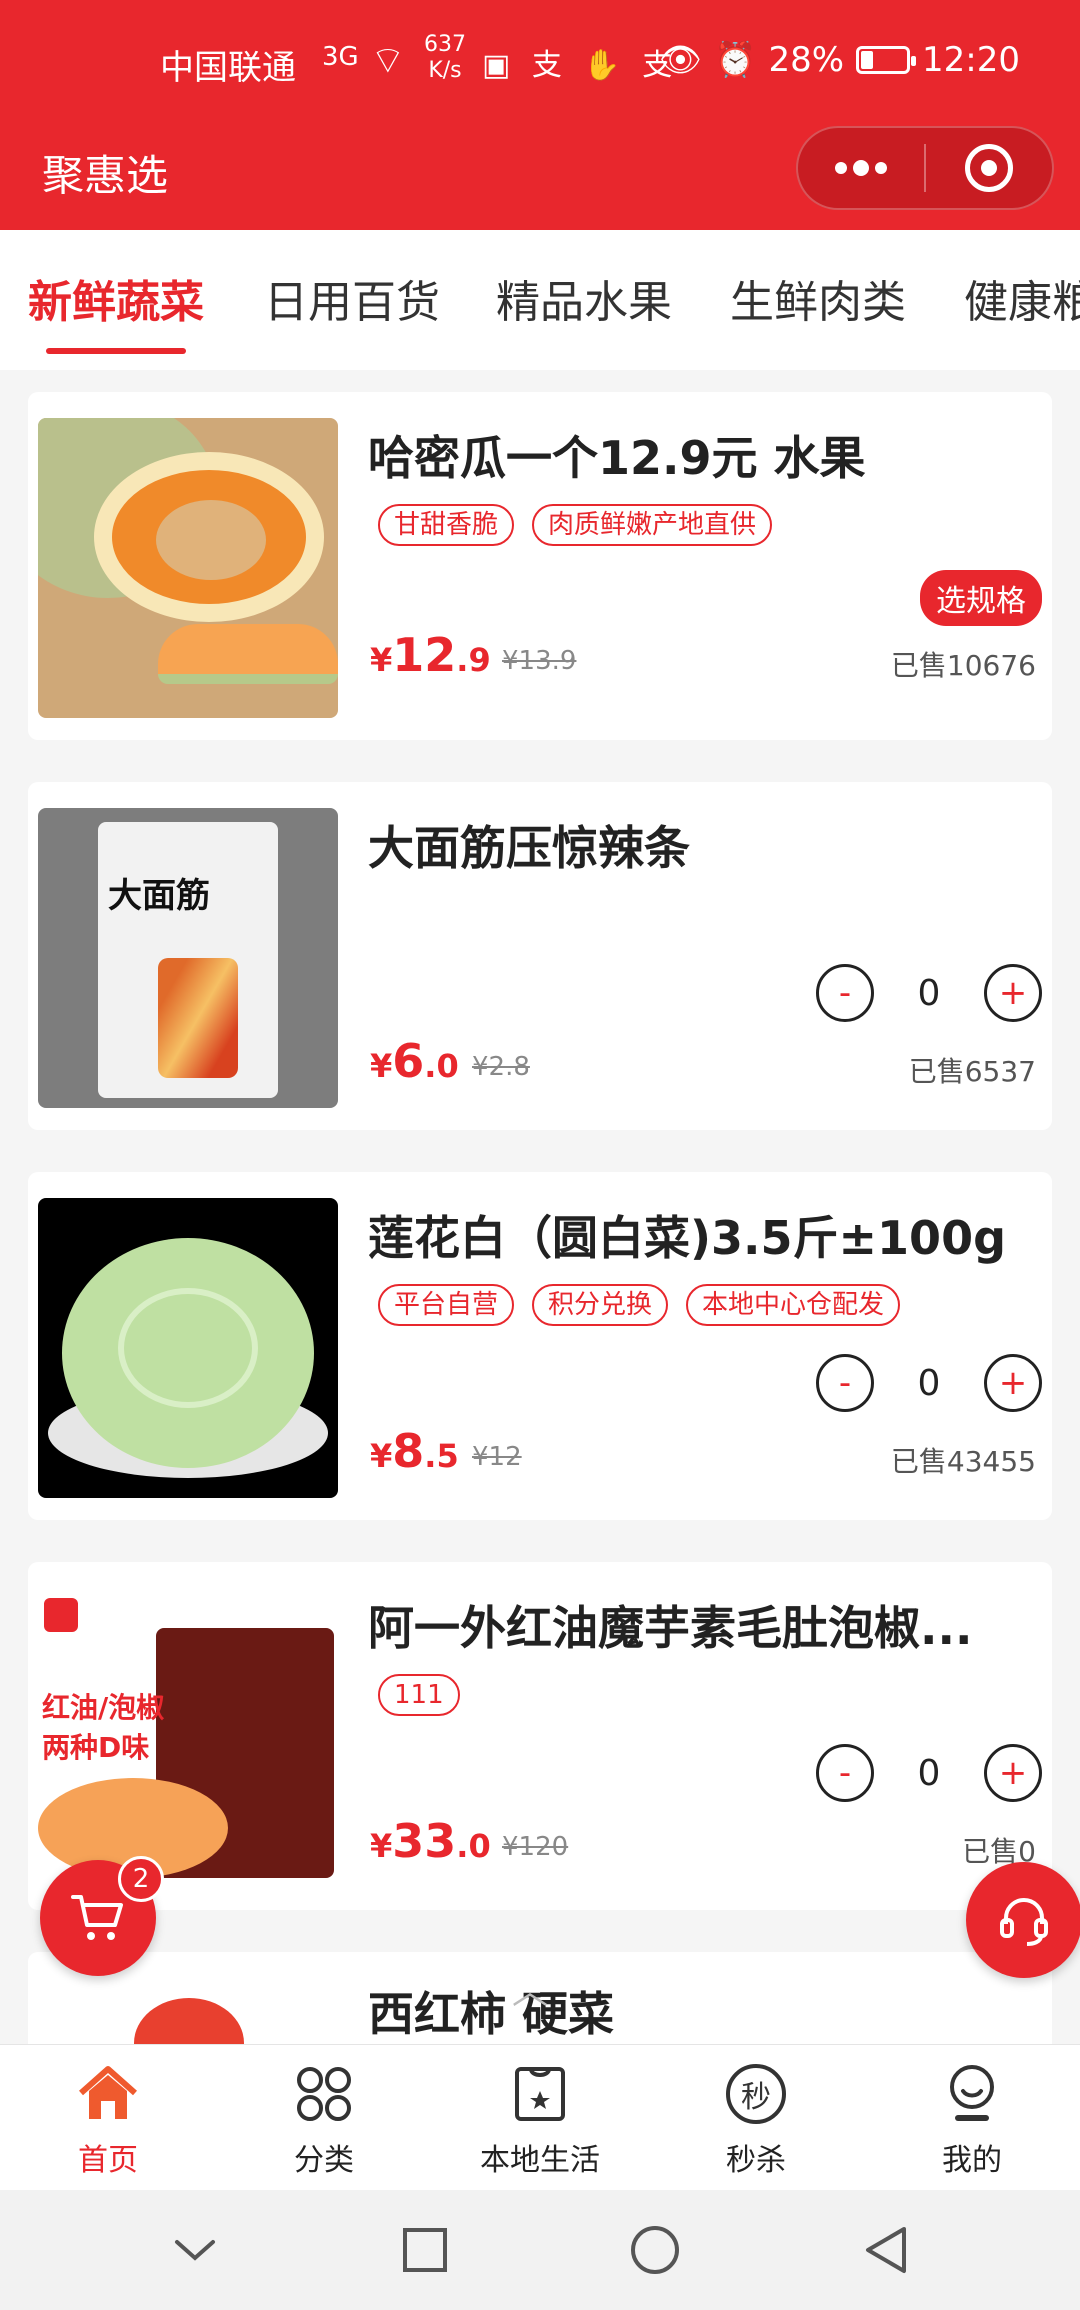 The image size is (1080, 2310). I want to click on product-price: ¥8.5, so click(414, 1451).